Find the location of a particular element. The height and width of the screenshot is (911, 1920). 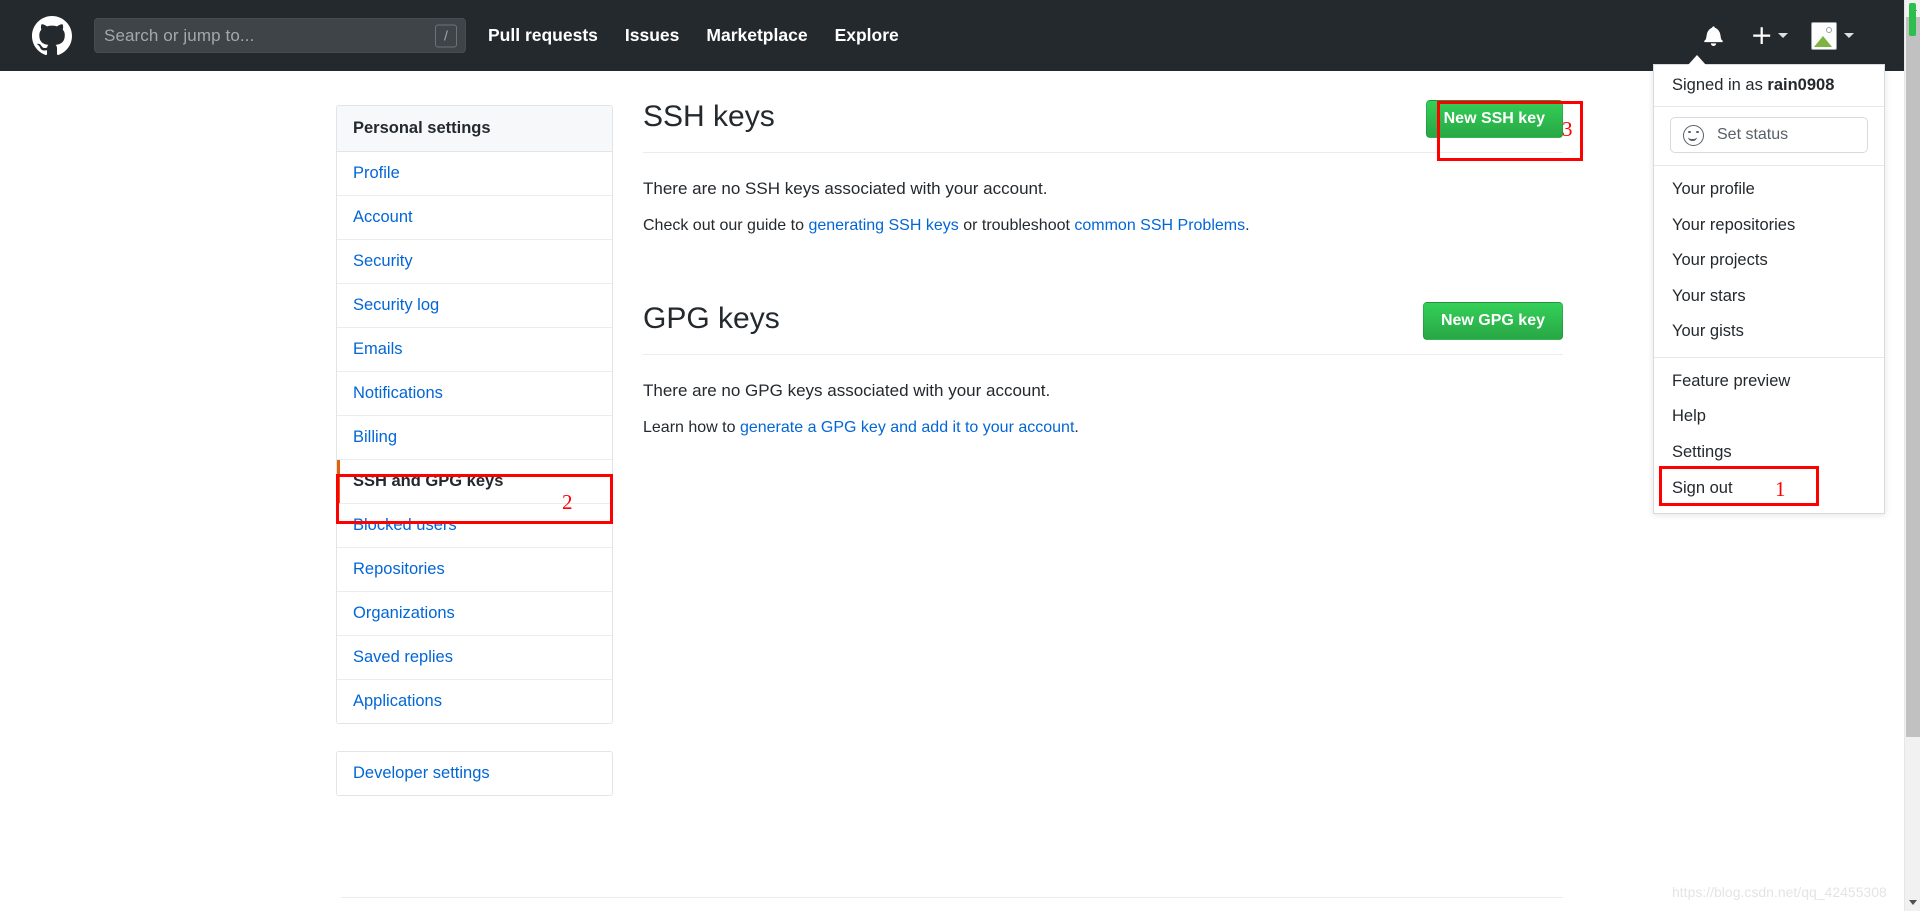

scrollbar-thumb is located at coordinates (1913, 377).